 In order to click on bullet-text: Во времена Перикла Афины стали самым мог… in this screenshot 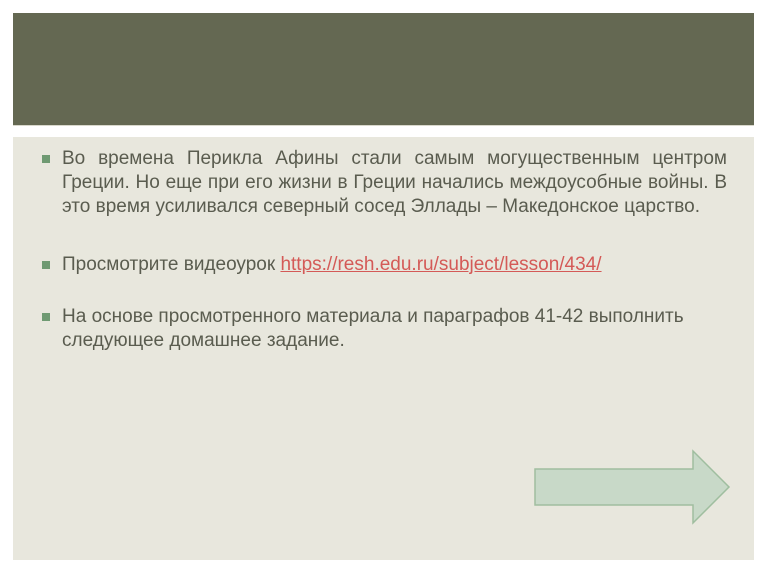, I will do `click(394, 182)`.